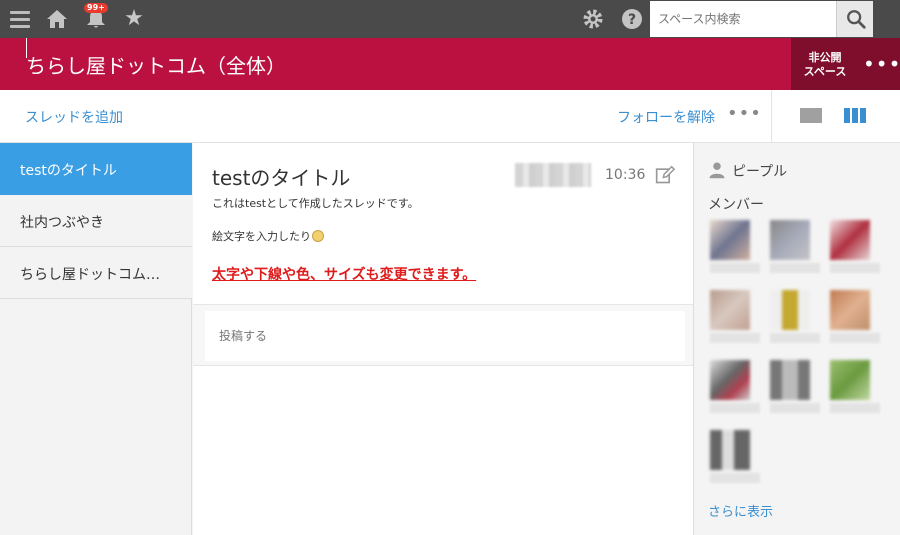 This screenshot has height=535, width=900. I want to click on single-column-layout-icon, so click(811, 115).